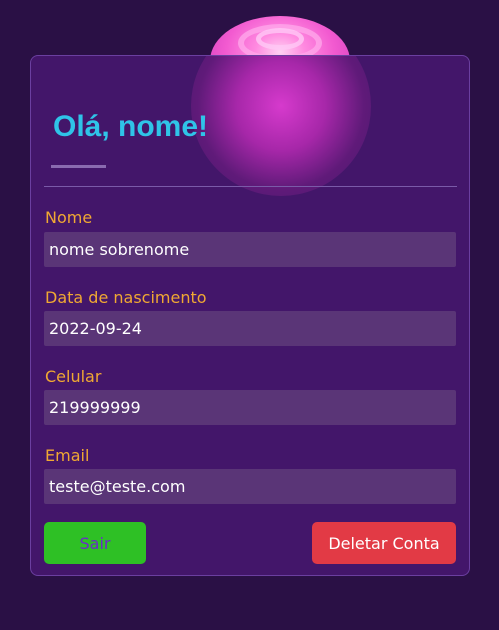 The height and width of the screenshot is (630, 499). Describe the element at coordinates (384, 543) in the screenshot. I see `delete-account-button: Deletar Conta` at that location.